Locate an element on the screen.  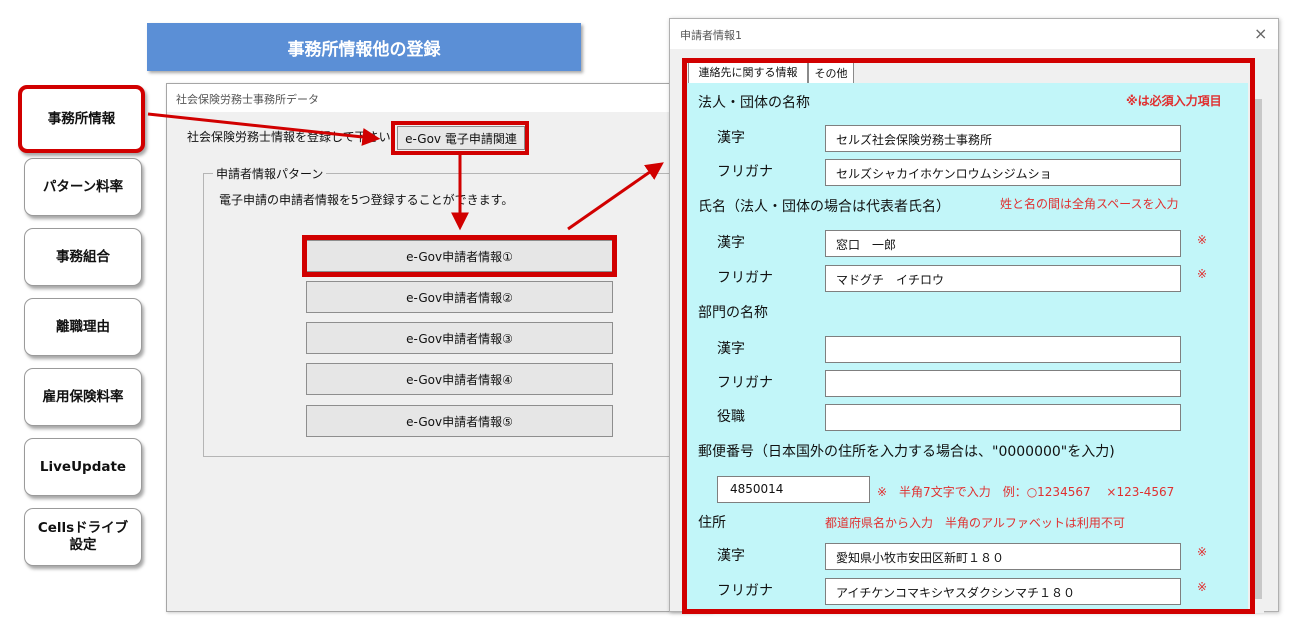
arrow-nav-to-egov-related is located at coordinates (264, 129).